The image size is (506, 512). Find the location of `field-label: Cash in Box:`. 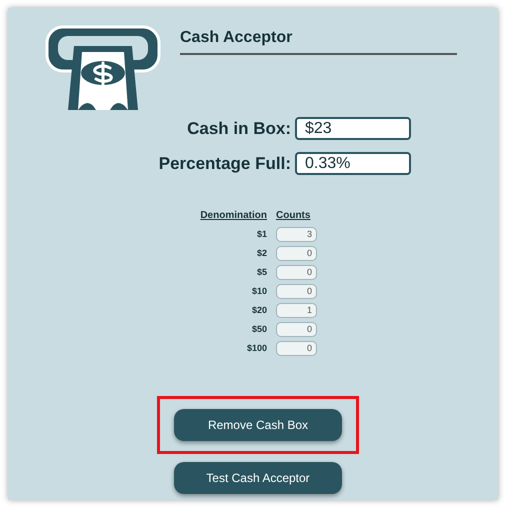

field-label: Cash in Box: is located at coordinates (239, 129).